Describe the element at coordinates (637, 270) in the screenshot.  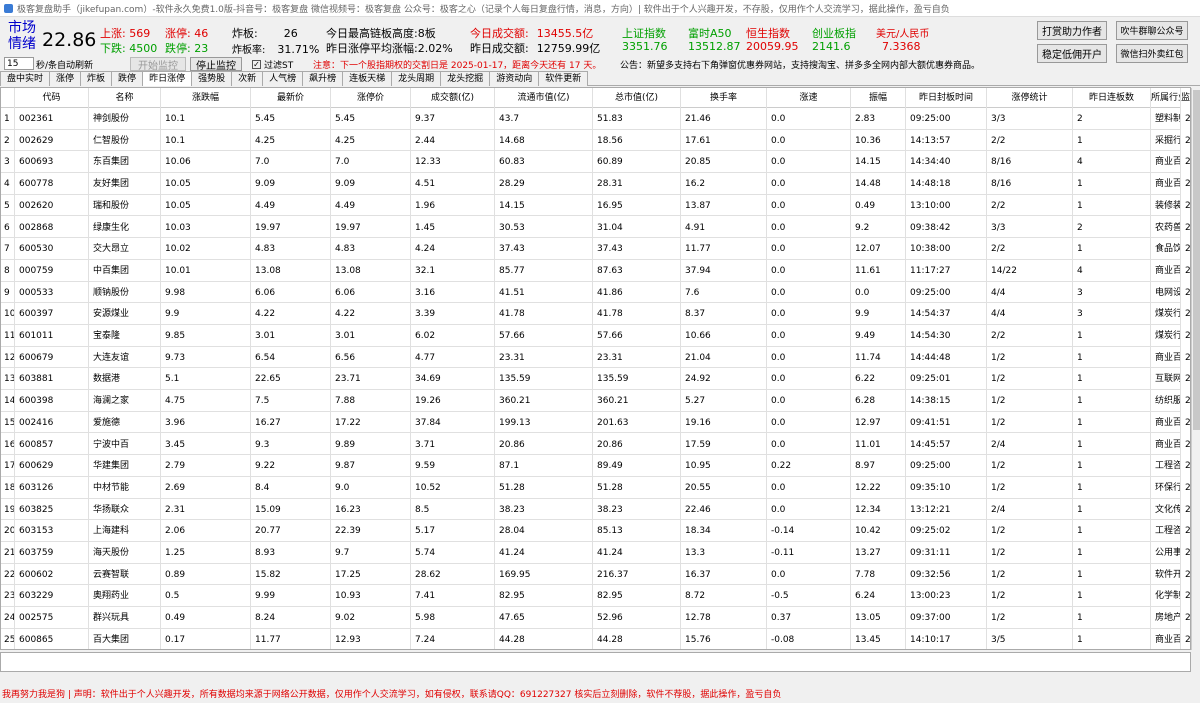
I see `cell-total-cap: 87.63` at that location.